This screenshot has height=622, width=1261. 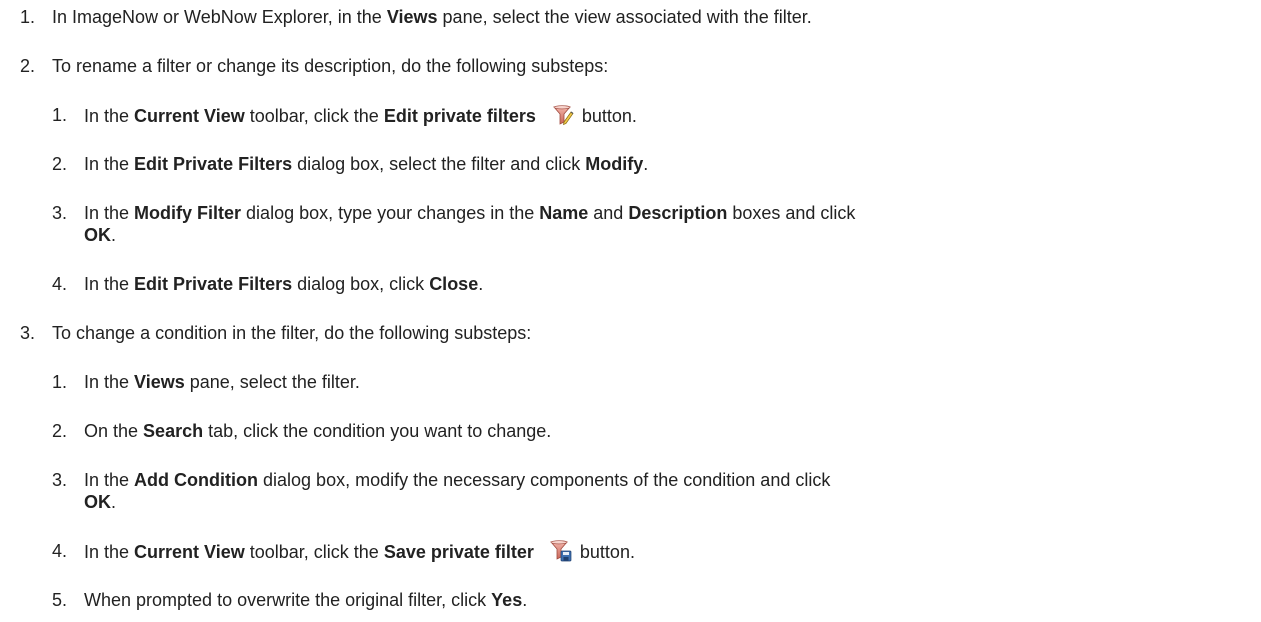 What do you see at coordinates (28, 333) in the screenshot?
I see `step-number: 3.` at bounding box center [28, 333].